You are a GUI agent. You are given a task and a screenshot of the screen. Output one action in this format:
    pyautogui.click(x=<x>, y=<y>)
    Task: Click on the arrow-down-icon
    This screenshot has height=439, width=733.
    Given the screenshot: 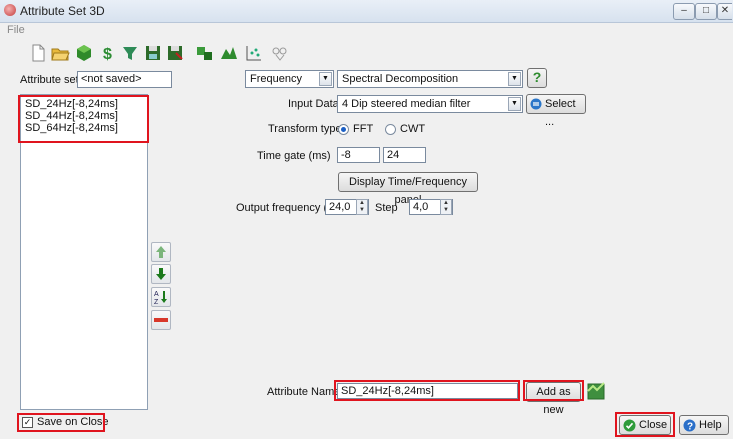 What is the action you would take?
    pyautogui.click(x=161, y=274)
    